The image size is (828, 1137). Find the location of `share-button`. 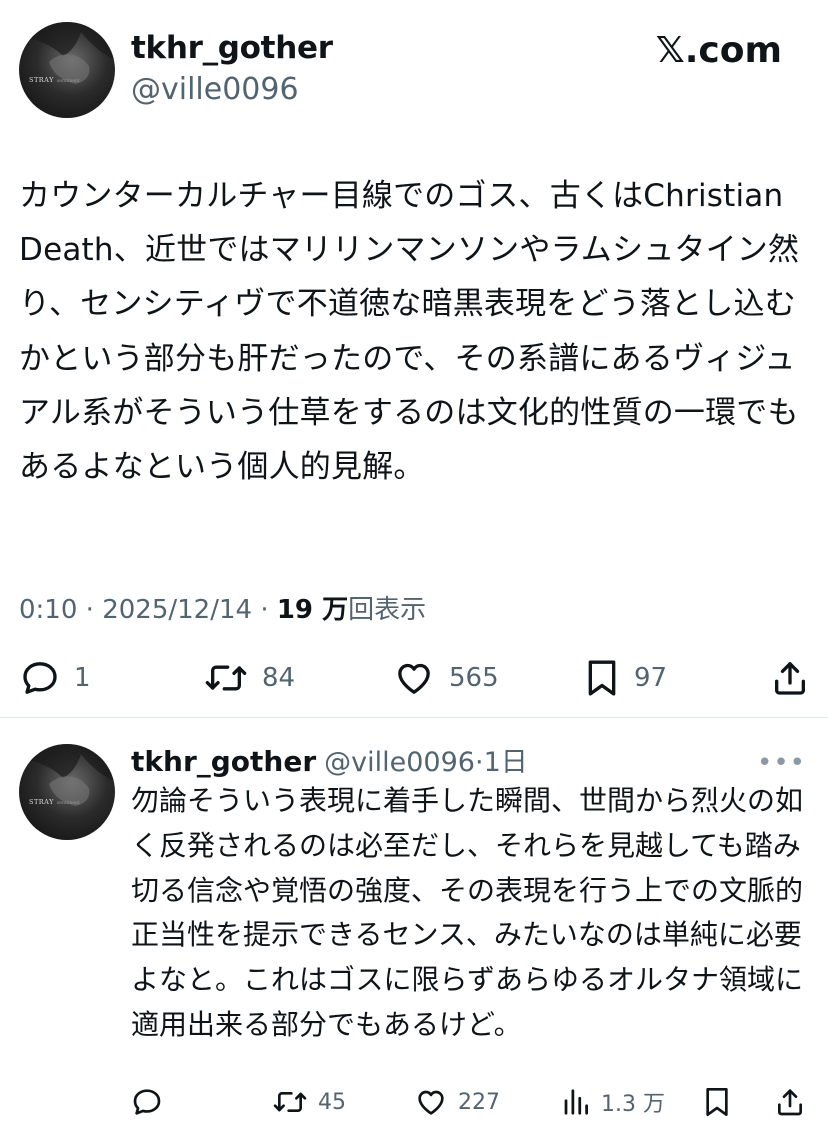

share-button is located at coordinates (790, 678).